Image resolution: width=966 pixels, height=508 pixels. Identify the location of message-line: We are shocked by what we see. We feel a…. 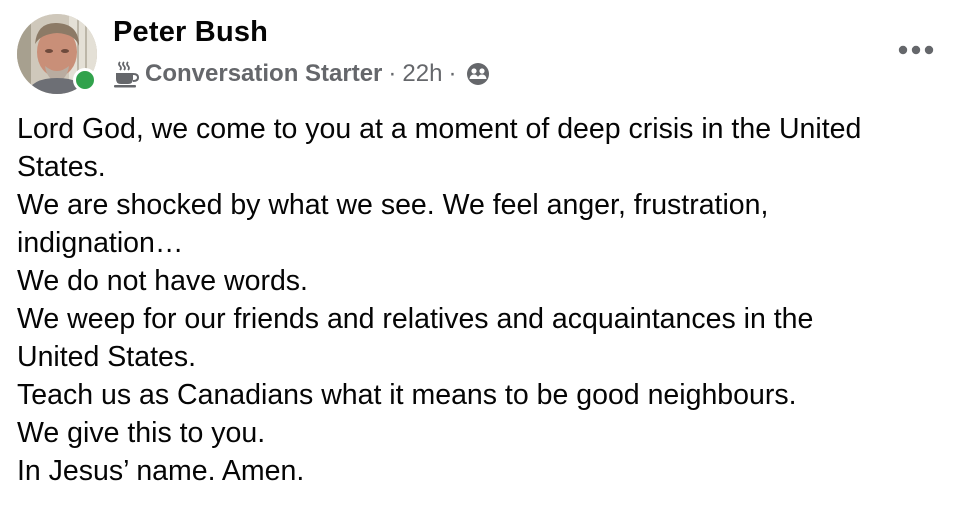
(393, 205).